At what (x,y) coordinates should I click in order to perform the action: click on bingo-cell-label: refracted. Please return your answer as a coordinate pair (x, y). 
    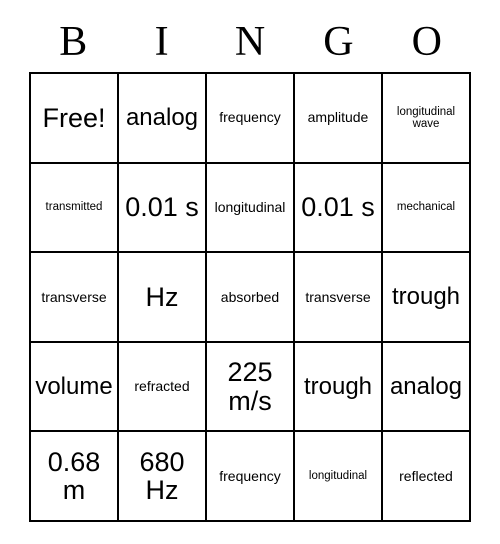
    Looking at the image, I should click on (162, 386).